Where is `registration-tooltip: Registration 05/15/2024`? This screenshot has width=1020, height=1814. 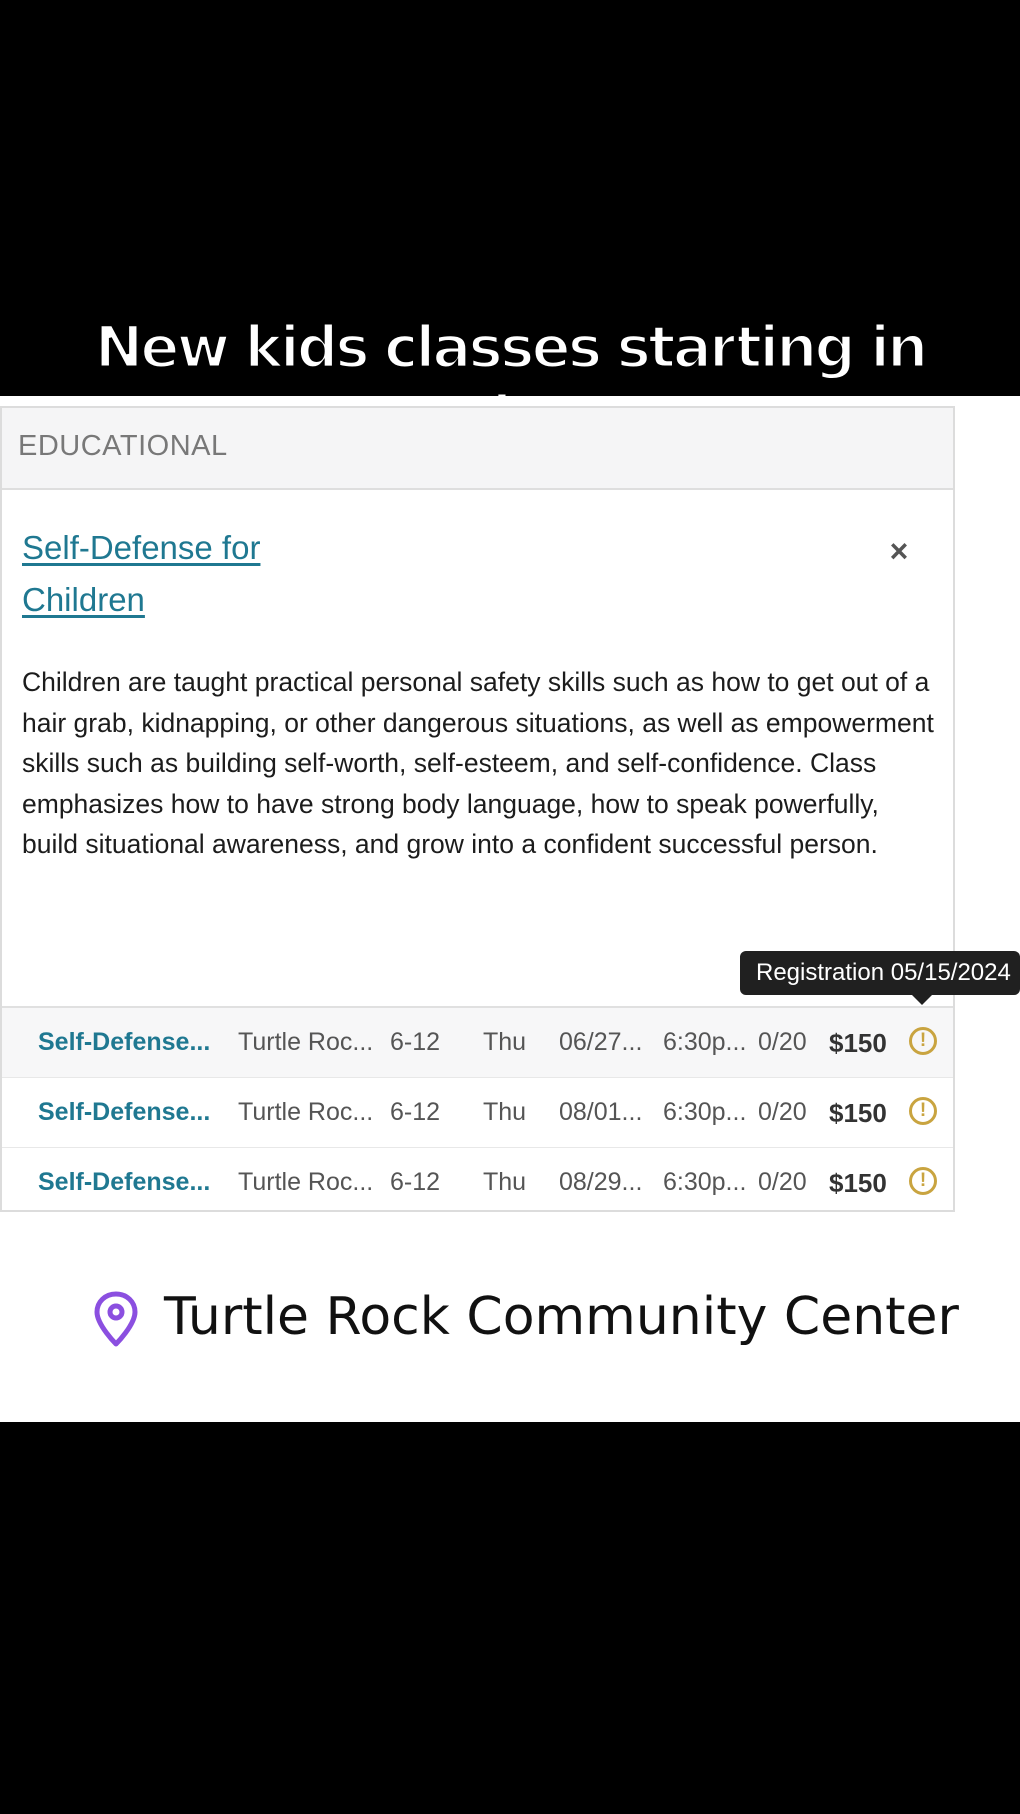
registration-tooltip: Registration 05/15/2024 is located at coordinates (880, 978).